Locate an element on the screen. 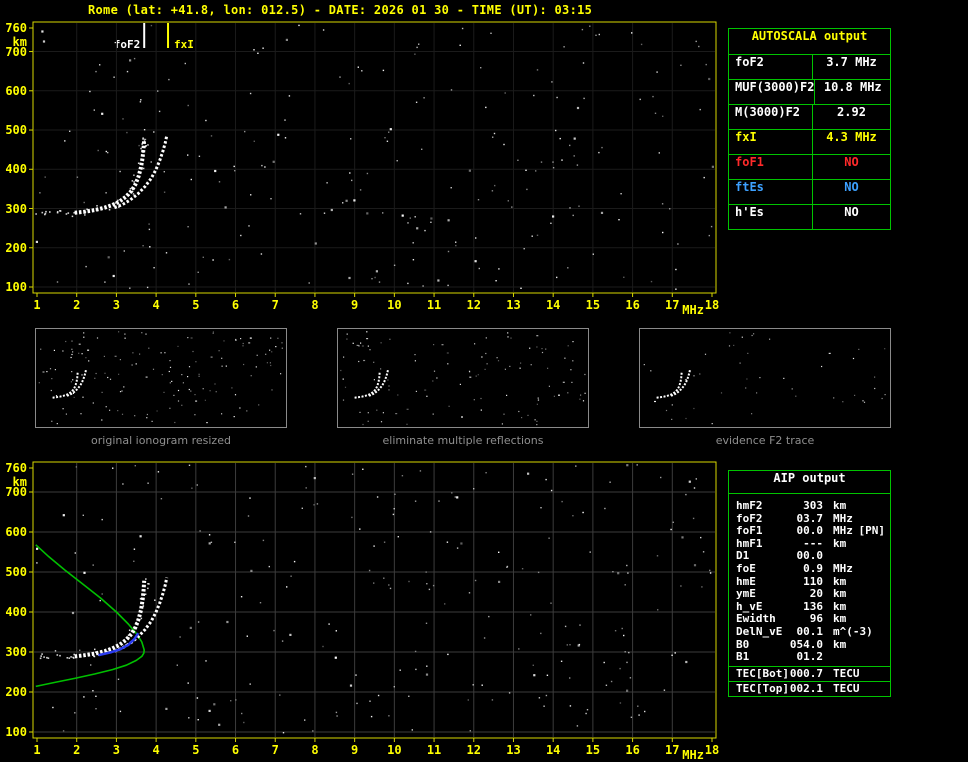  aip-tec-label: TEC[Top] is located at coordinates (762, 688).